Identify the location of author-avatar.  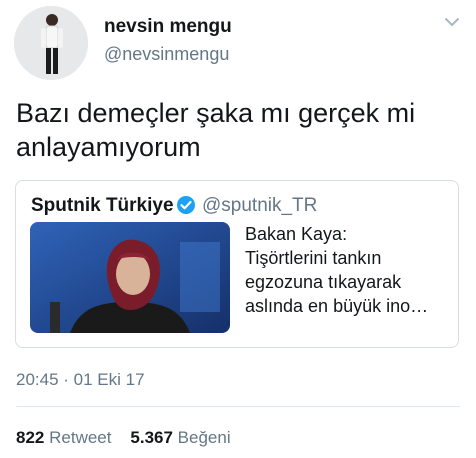
(51, 43).